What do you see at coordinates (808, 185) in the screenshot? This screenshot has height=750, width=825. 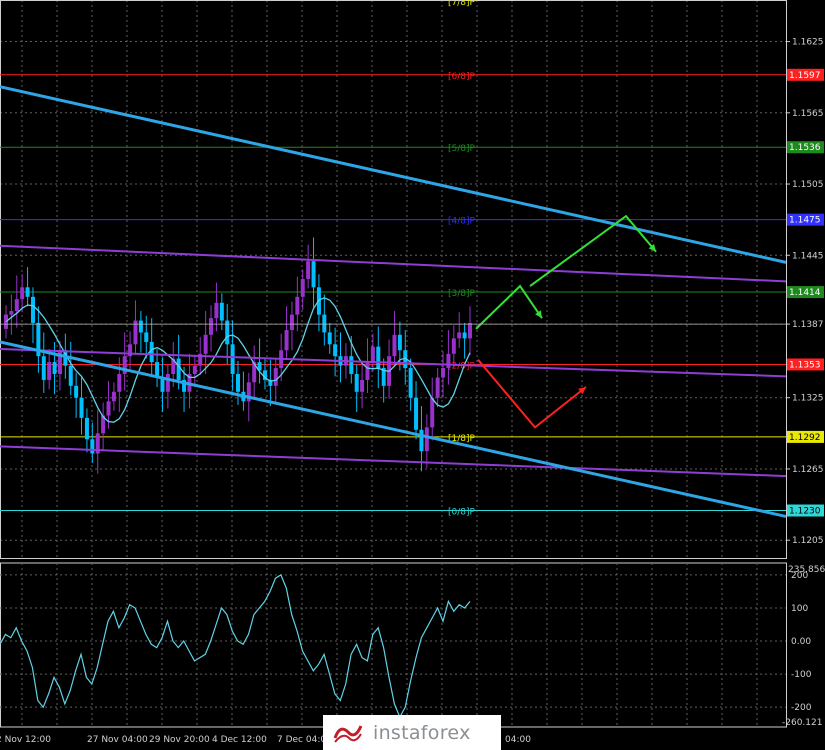 I see `price-tick-label: 1.1505` at bounding box center [808, 185].